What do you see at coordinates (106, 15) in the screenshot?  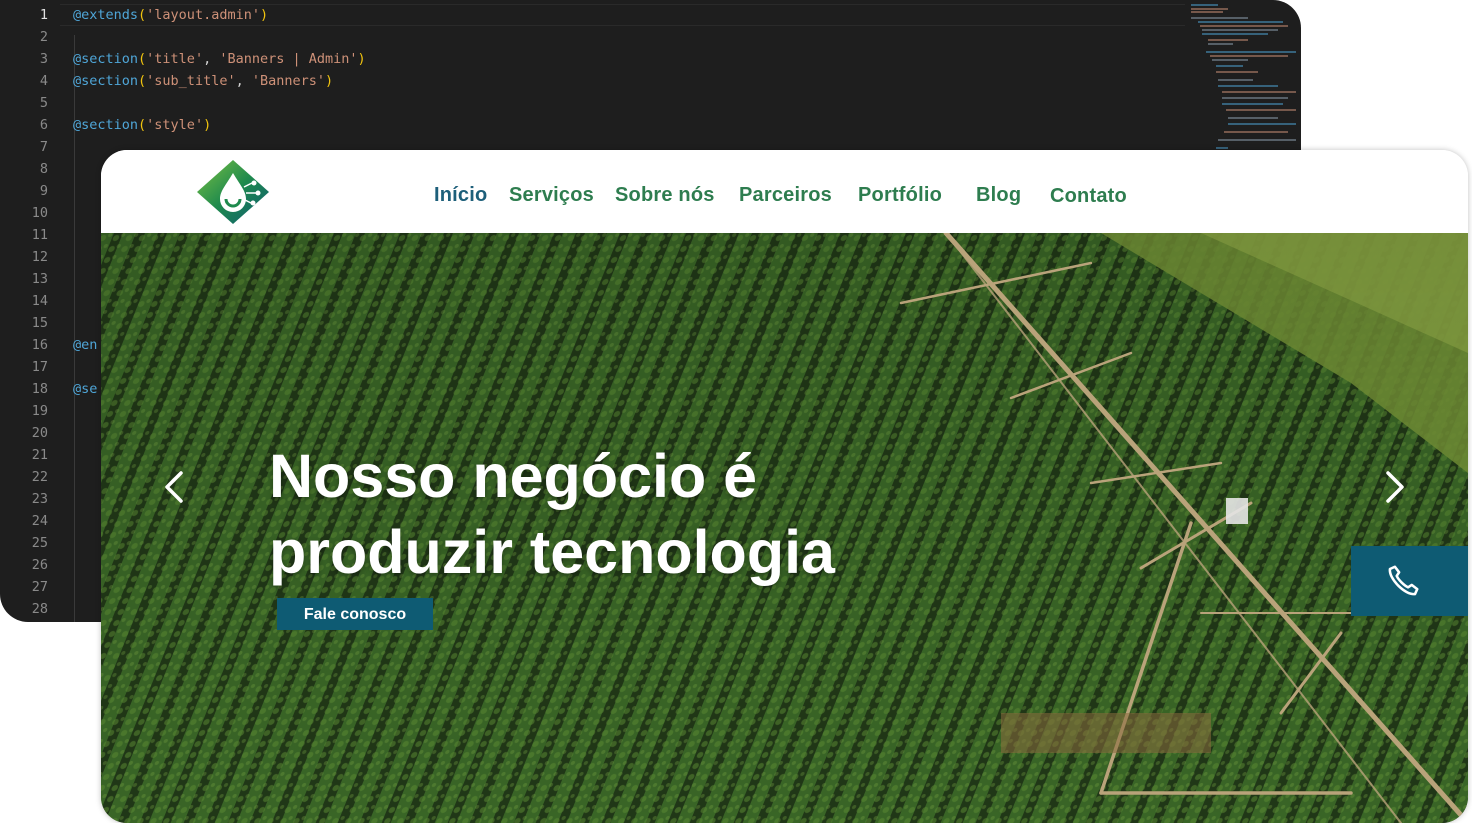 I see `code-keyword: @extends` at bounding box center [106, 15].